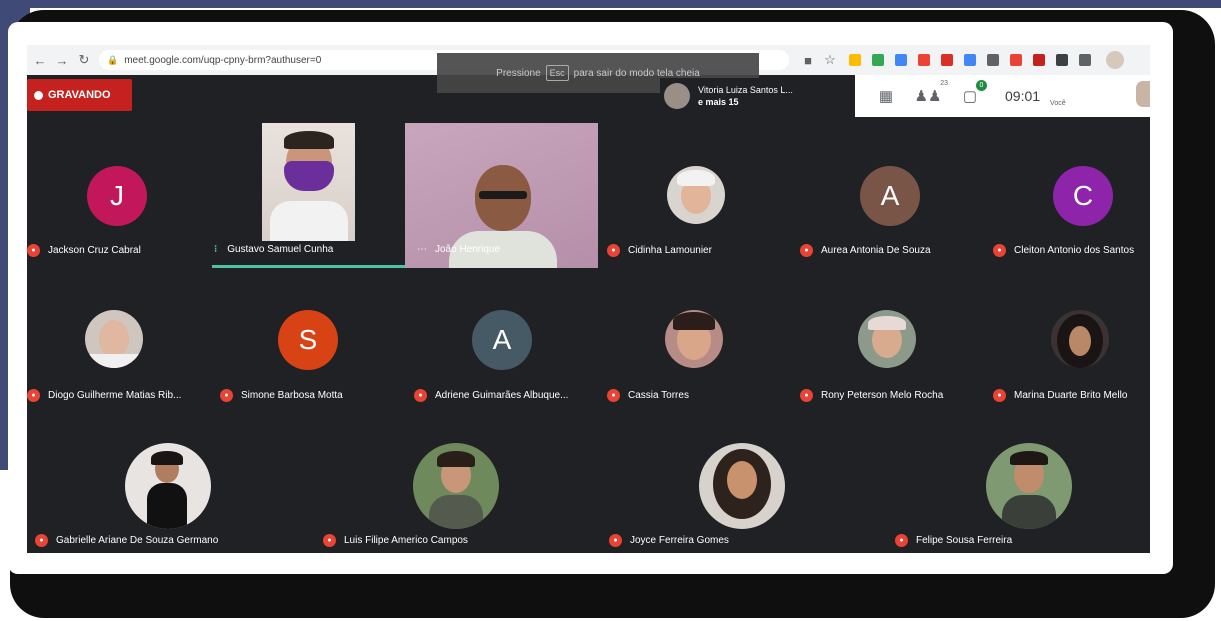 This screenshot has height=621, width=1221. I want to click on participant-name-row: ● Joyce Ferreira Gomes, so click(669, 540).